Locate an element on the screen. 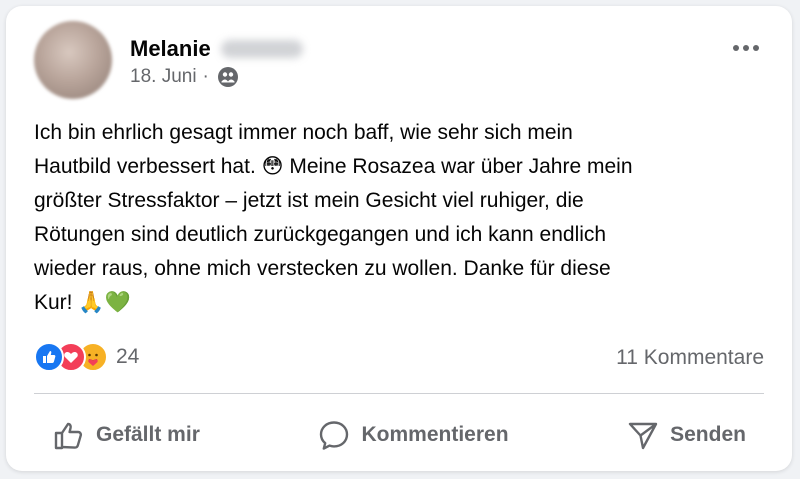 This screenshot has height=479, width=800. comment-button: Kommentieren is located at coordinates (412, 435).